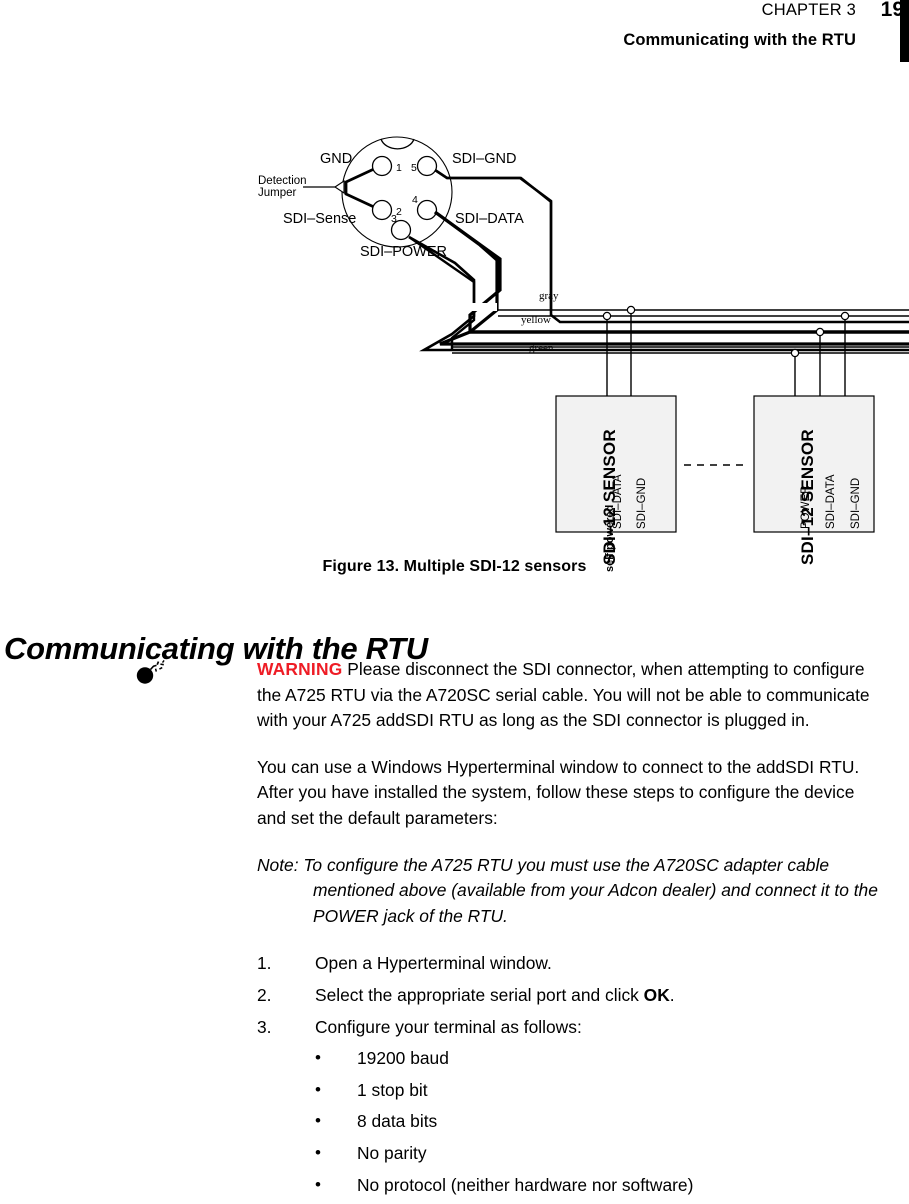 The image size is (909, 1204). Describe the element at coordinates (320, 219) in the screenshot. I see `label-sdi-sense: SDI–Sense` at that location.